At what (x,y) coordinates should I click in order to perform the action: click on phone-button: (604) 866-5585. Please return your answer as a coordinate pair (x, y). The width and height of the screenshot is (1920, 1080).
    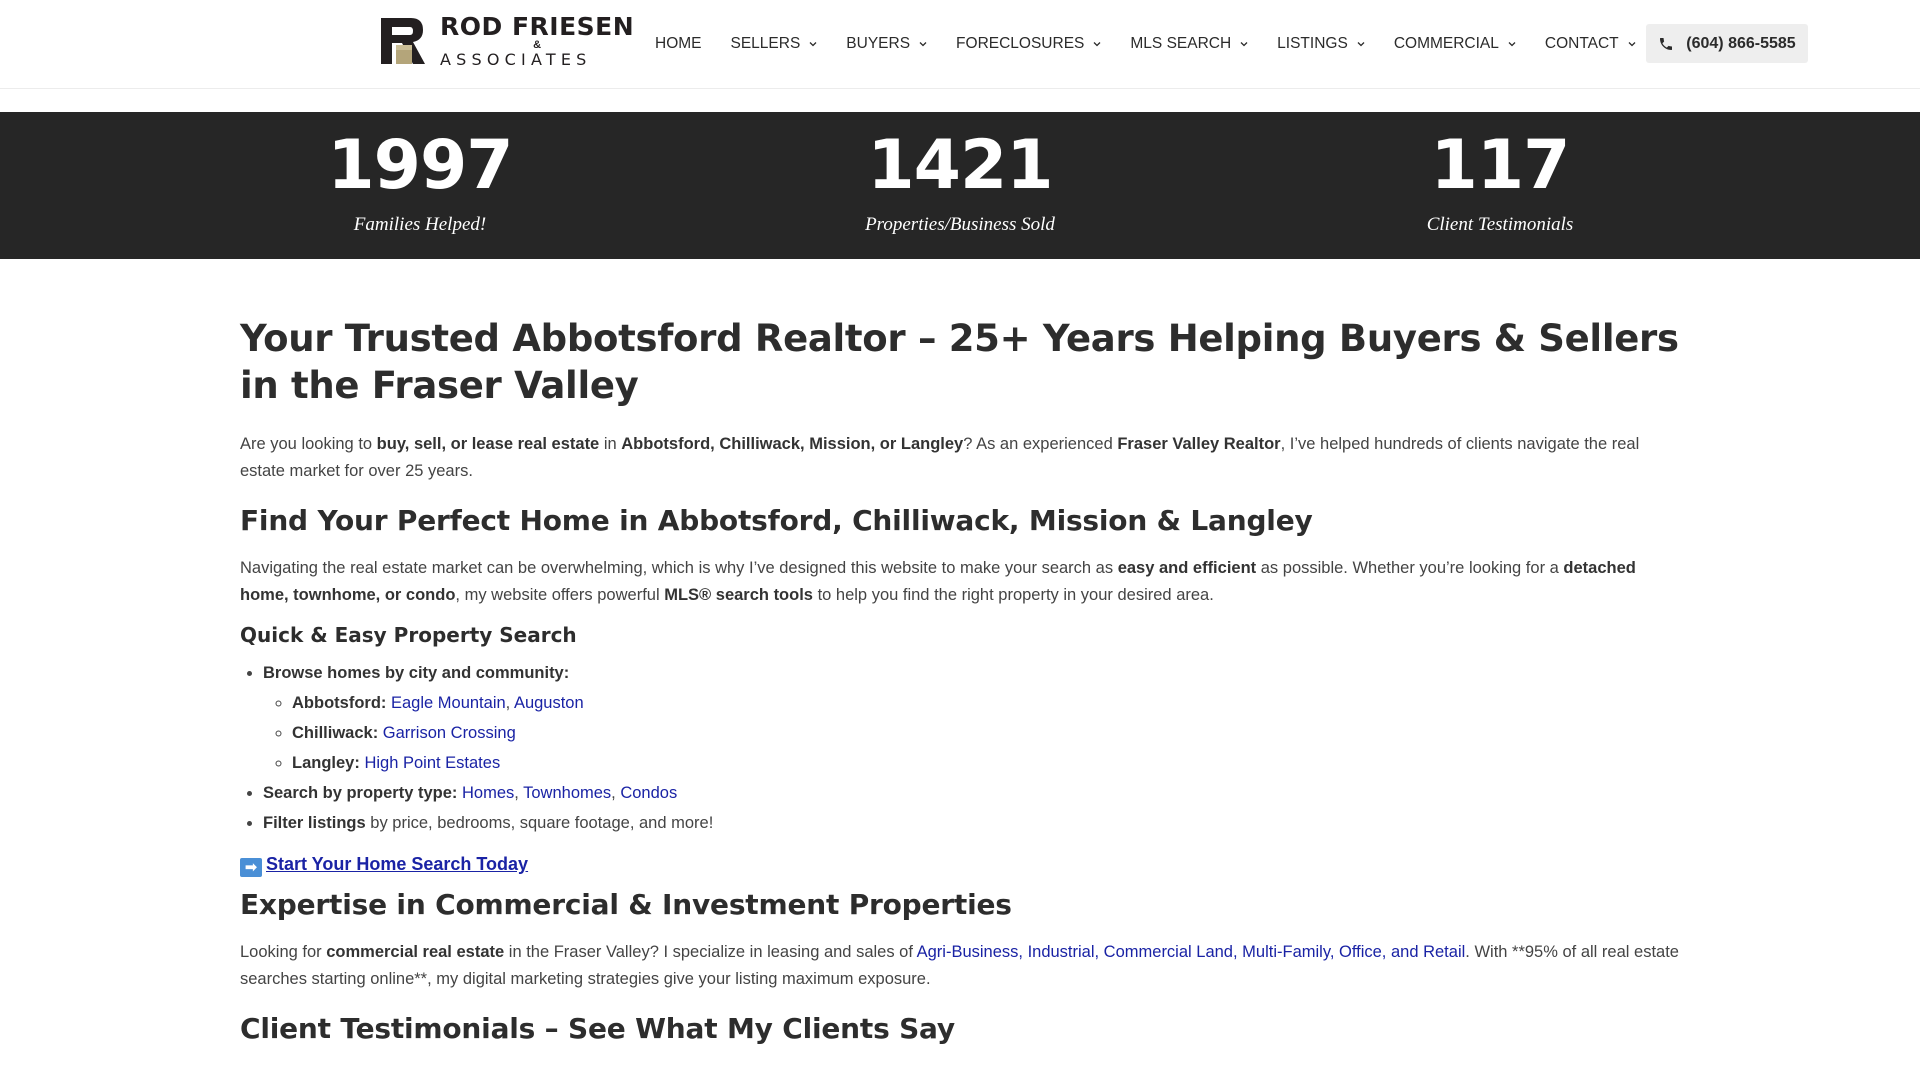
    Looking at the image, I should click on (1727, 43).